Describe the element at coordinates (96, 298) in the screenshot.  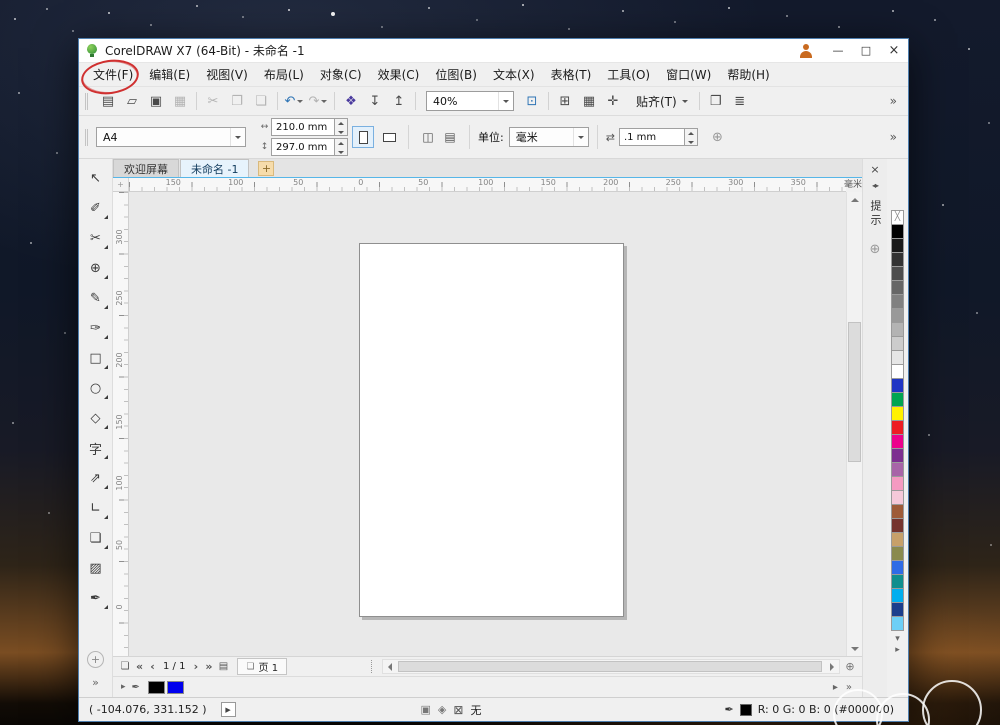
I see `freehand-tool: ✎` at that location.